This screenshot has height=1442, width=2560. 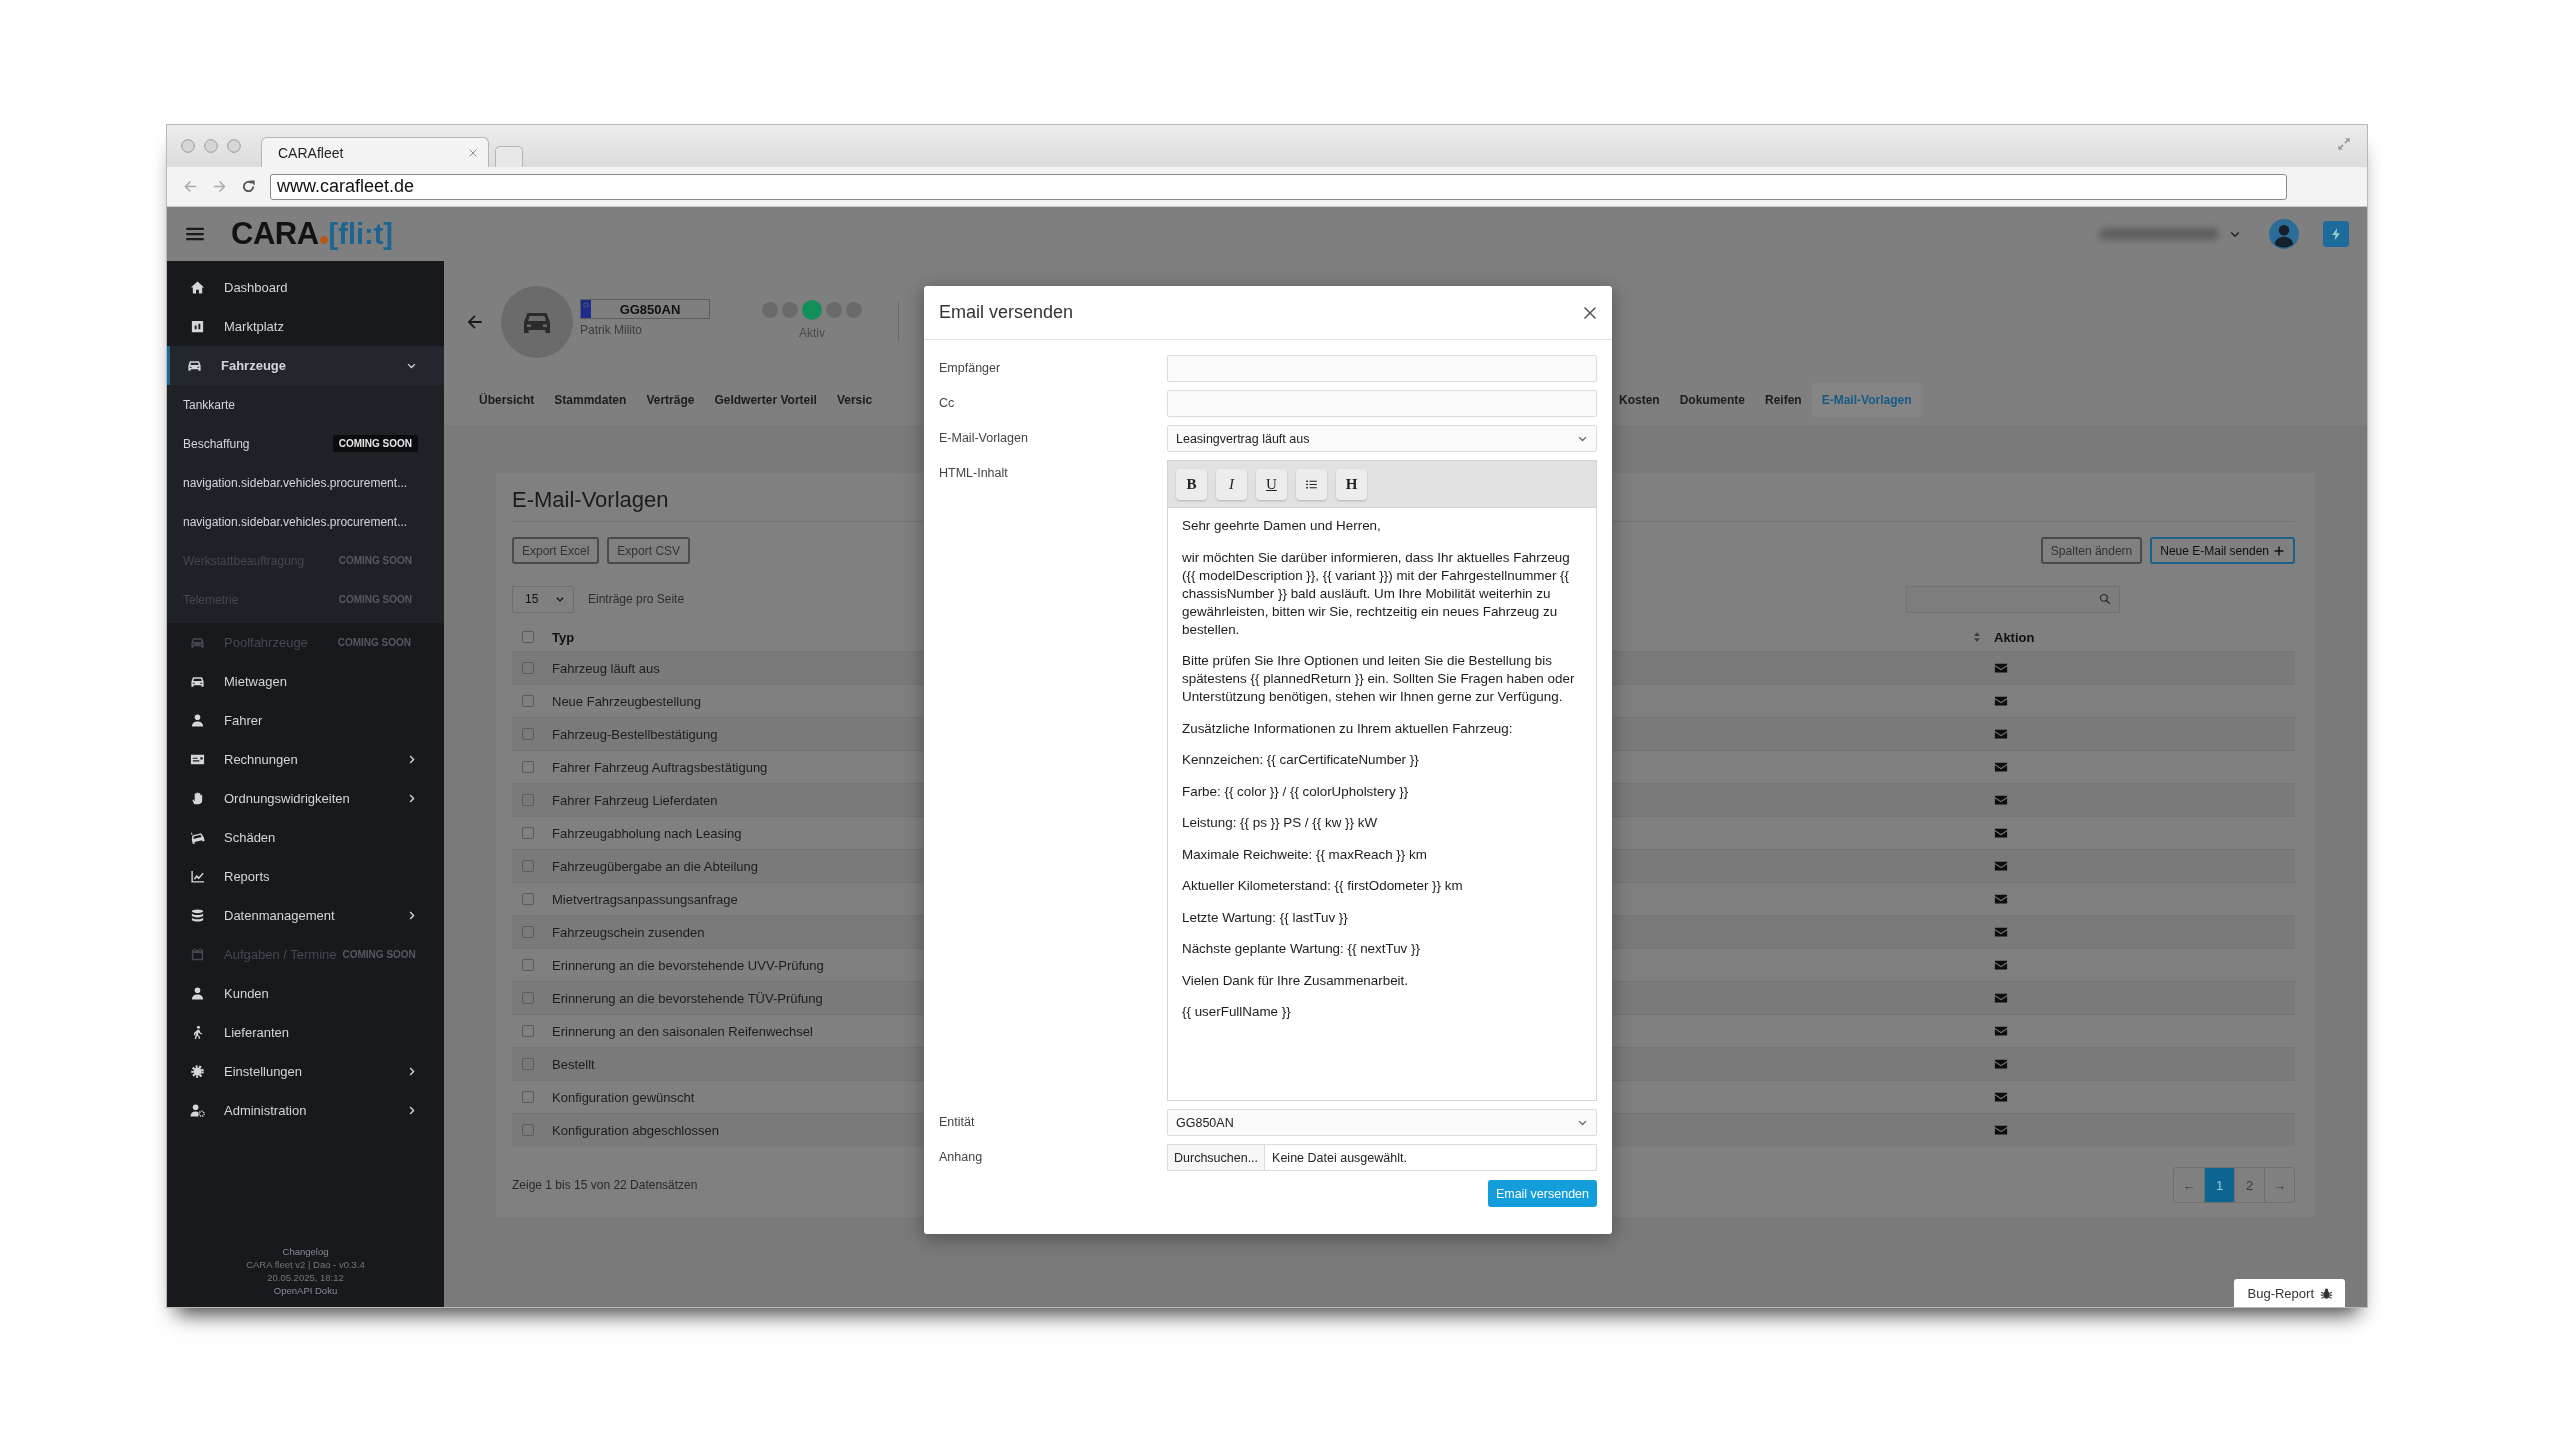 What do you see at coordinates (1382, 438) in the screenshot?
I see `select-field: Leasingvertrag läuft aus` at bounding box center [1382, 438].